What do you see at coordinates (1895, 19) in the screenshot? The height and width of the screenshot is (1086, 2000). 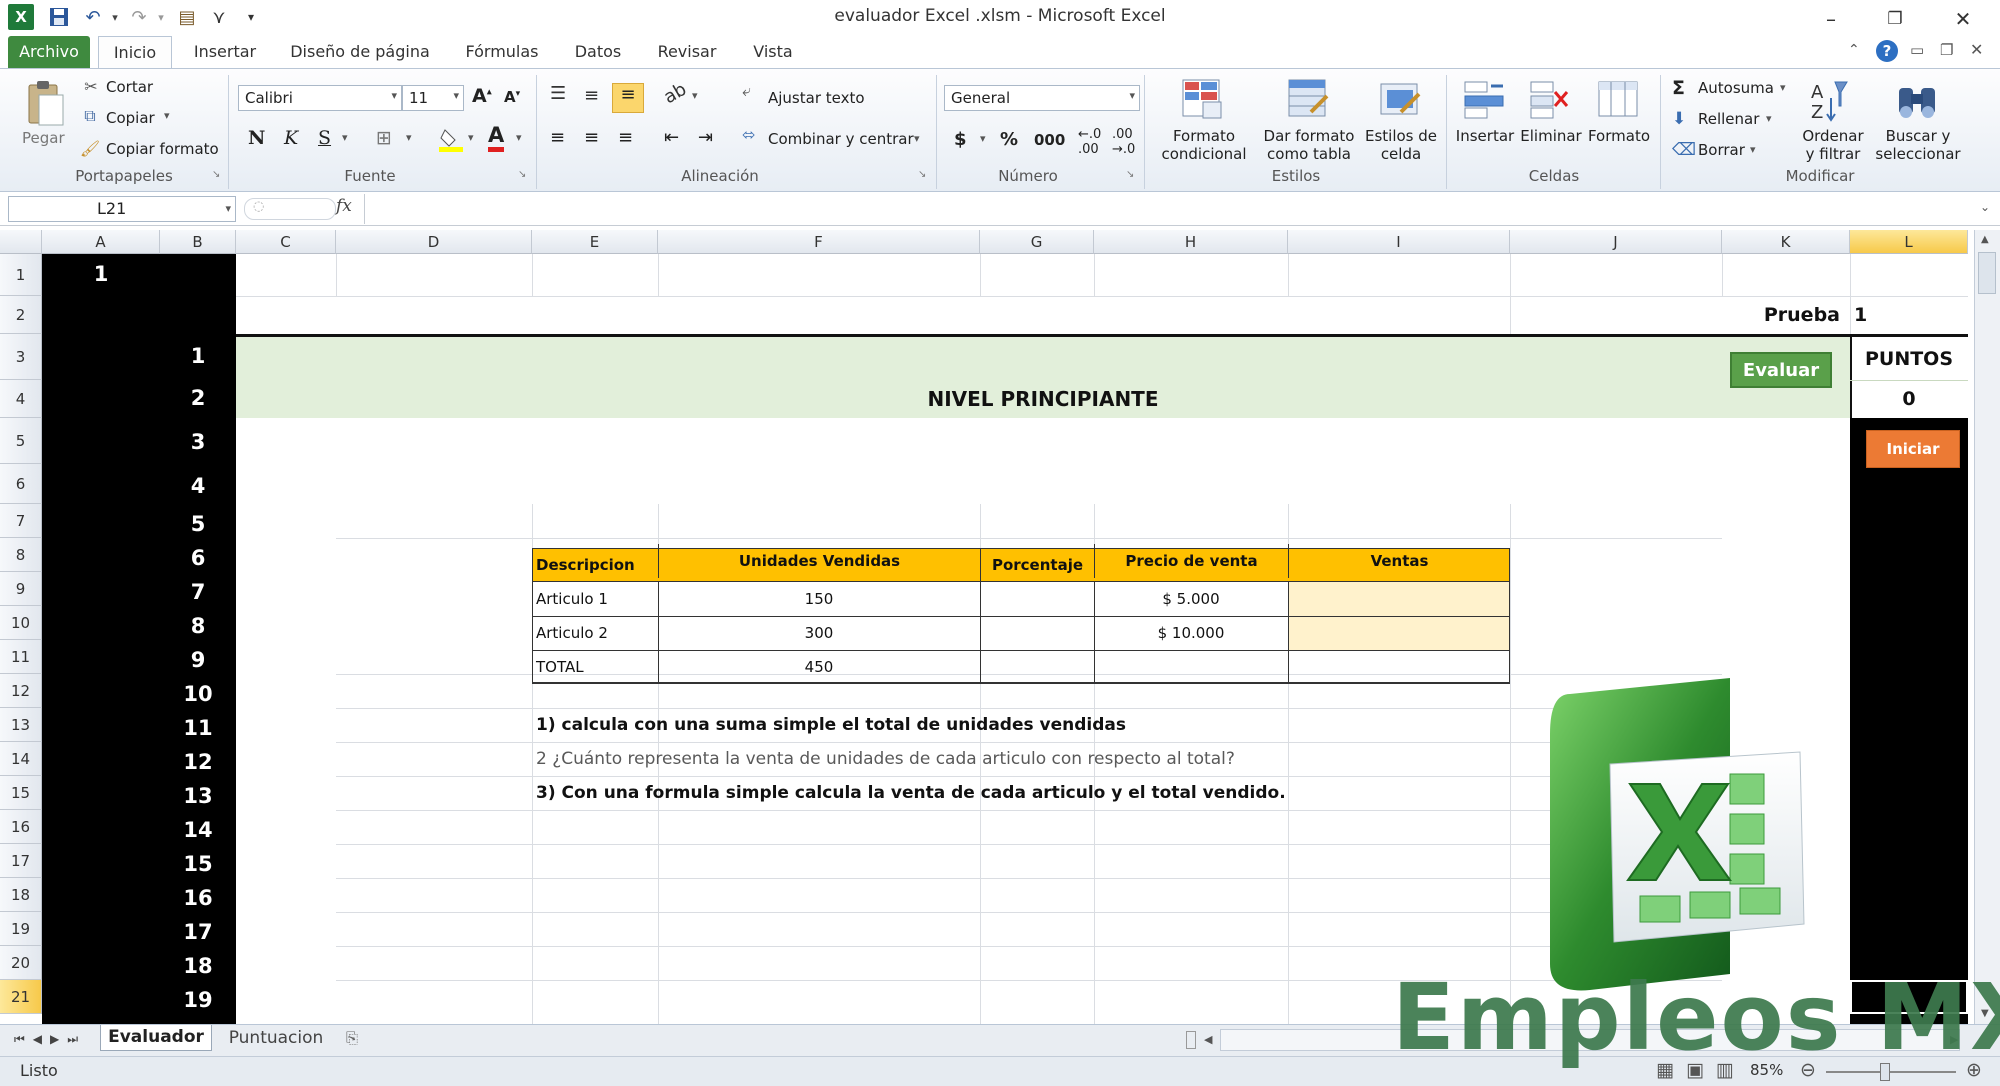 I see `restore-icon: ❐` at bounding box center [1895, 19].